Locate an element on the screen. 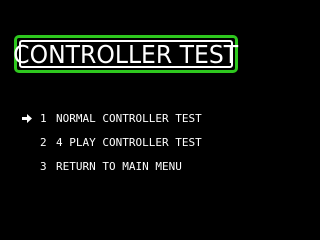  screen-title: CONTROLLER TEST is located at coordinates (126, 54).